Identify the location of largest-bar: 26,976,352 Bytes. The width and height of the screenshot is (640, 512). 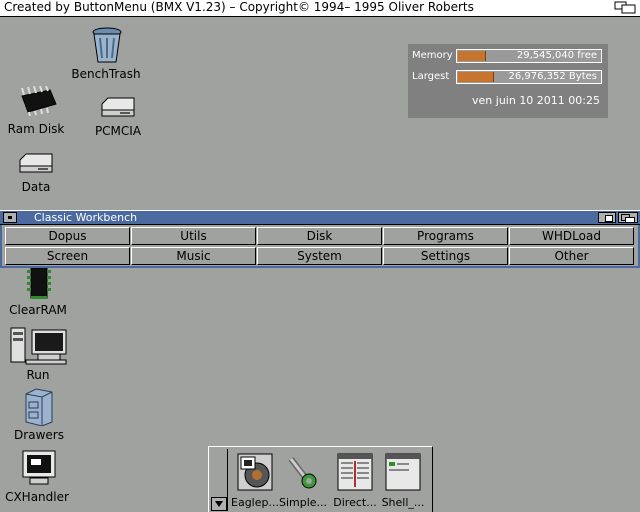
(529, 77).